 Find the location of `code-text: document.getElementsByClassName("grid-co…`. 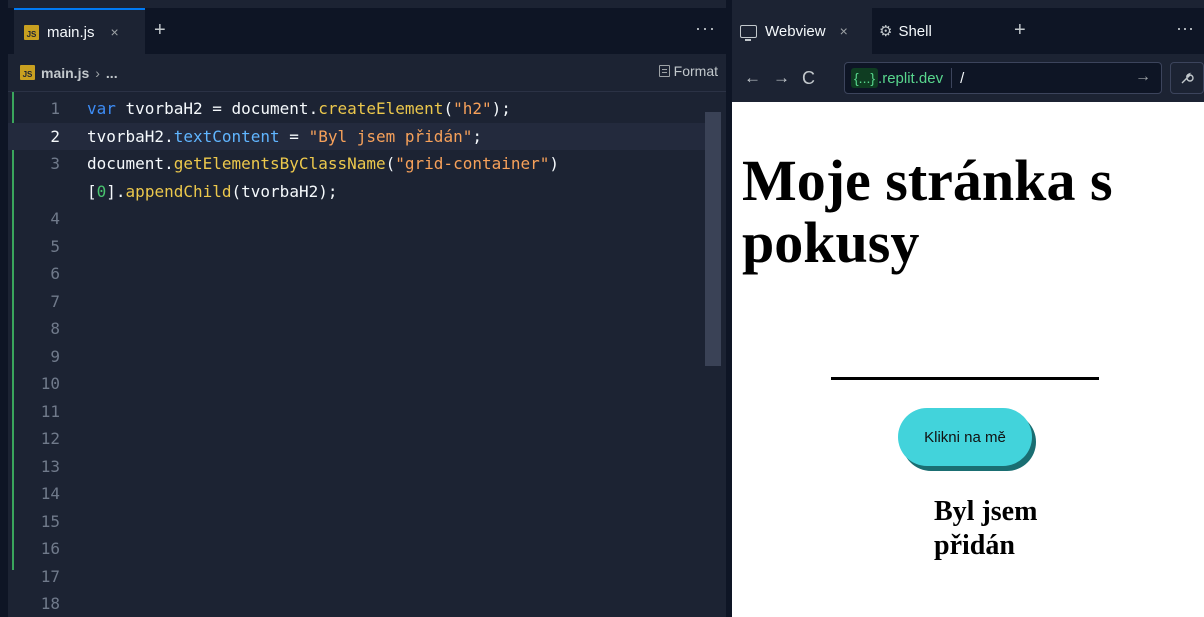

code-text: document.getElementsByClassName("grid-co… is located at coordinates (323, 163).